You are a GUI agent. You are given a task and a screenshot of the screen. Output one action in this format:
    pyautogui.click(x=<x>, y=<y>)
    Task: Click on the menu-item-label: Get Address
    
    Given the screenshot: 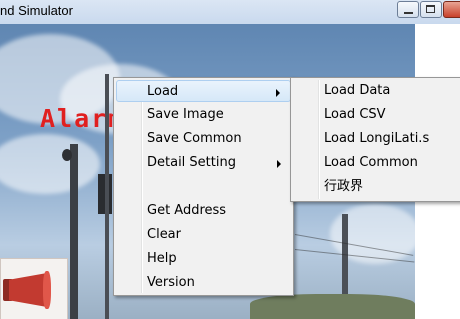 What is the action you would take?
    pyautogui.click(x=187, y=210)
    